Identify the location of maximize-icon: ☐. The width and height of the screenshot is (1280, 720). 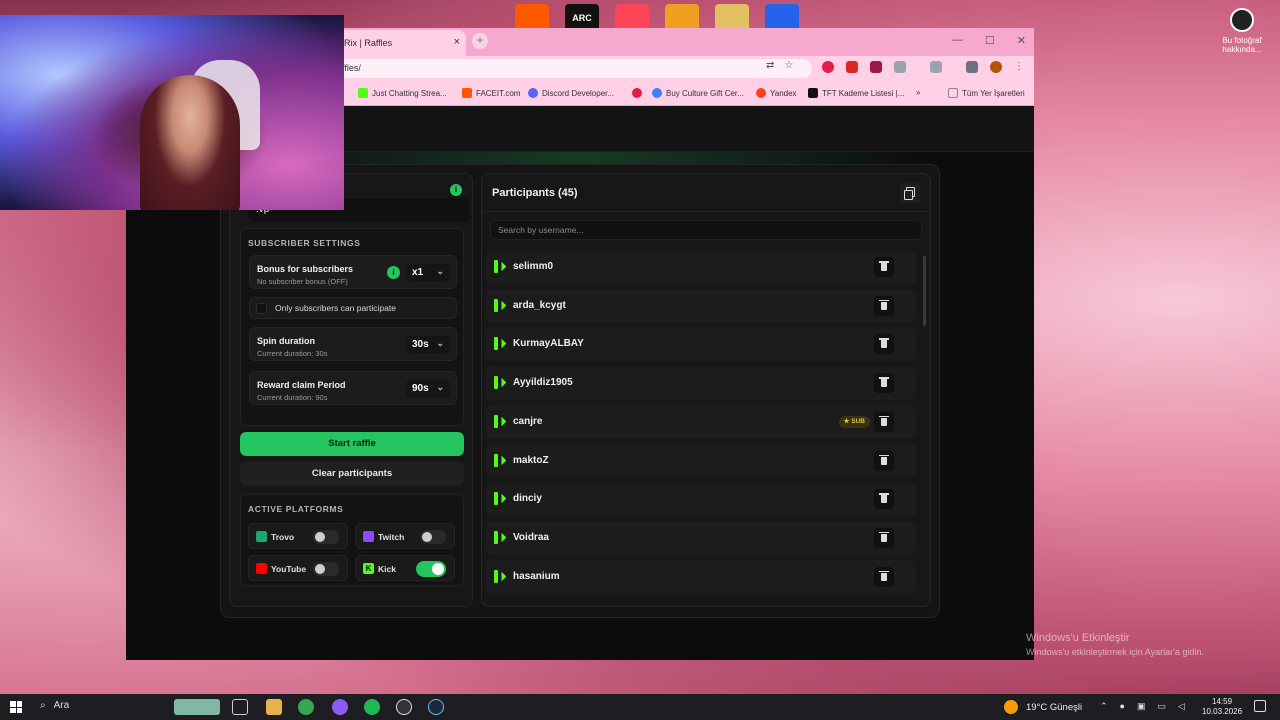
(990, 40).